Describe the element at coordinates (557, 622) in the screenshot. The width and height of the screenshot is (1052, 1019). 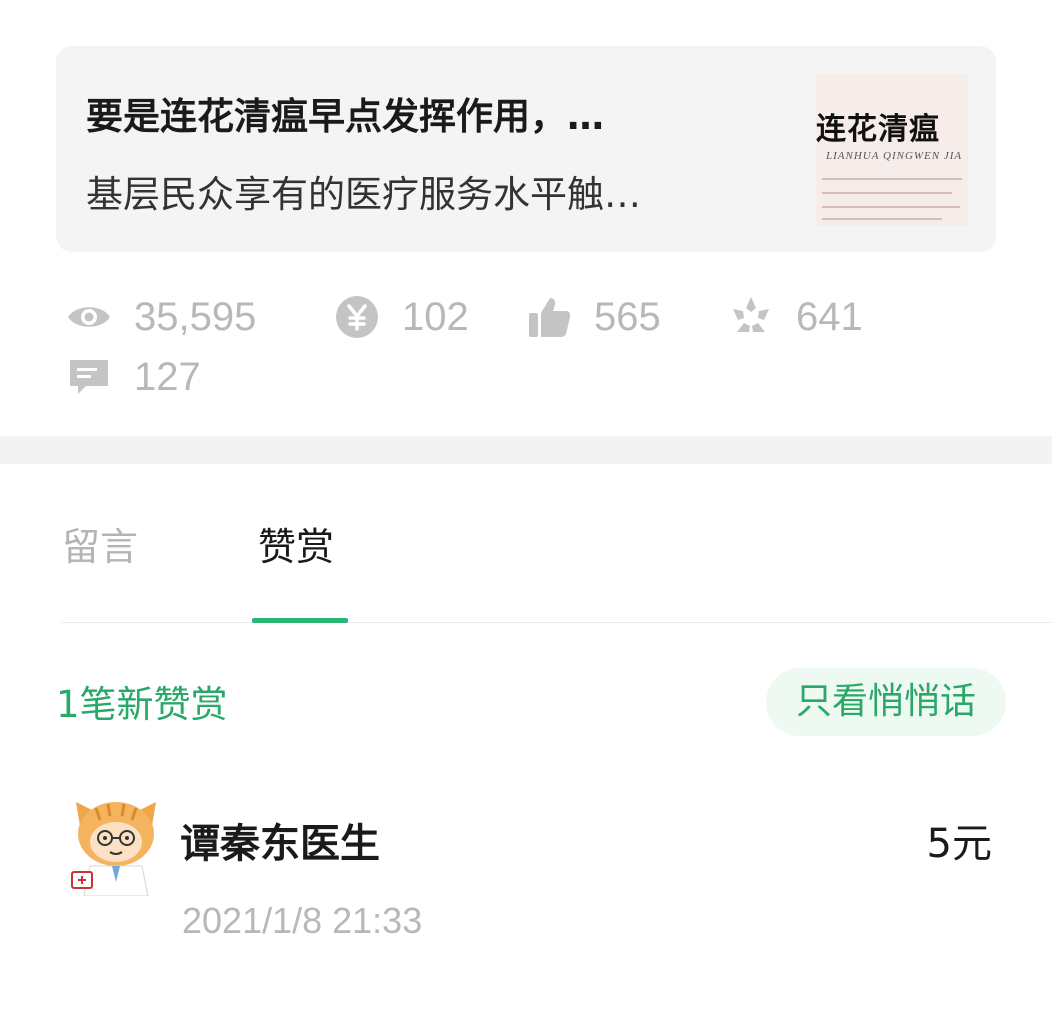
I see `tab-bar-divider` at that location.